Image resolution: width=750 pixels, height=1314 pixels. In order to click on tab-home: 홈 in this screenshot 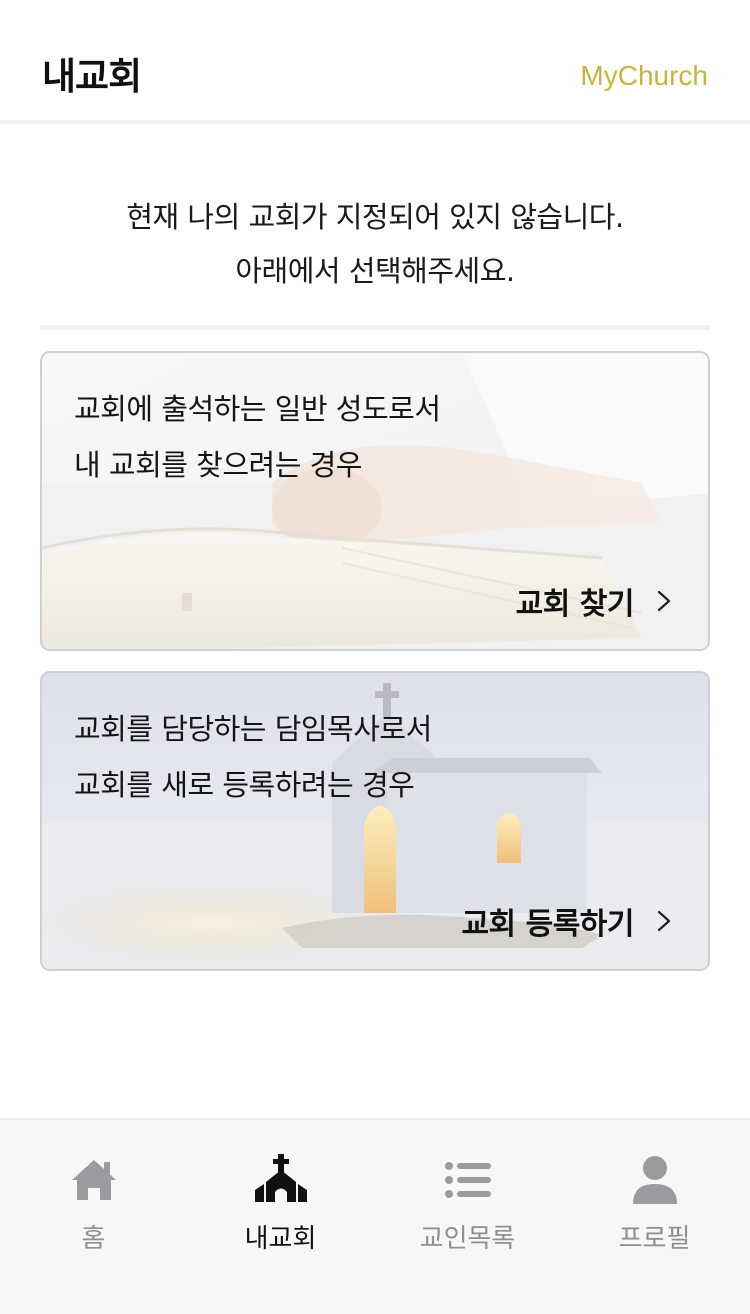, I will do `click(93, 1195)`.